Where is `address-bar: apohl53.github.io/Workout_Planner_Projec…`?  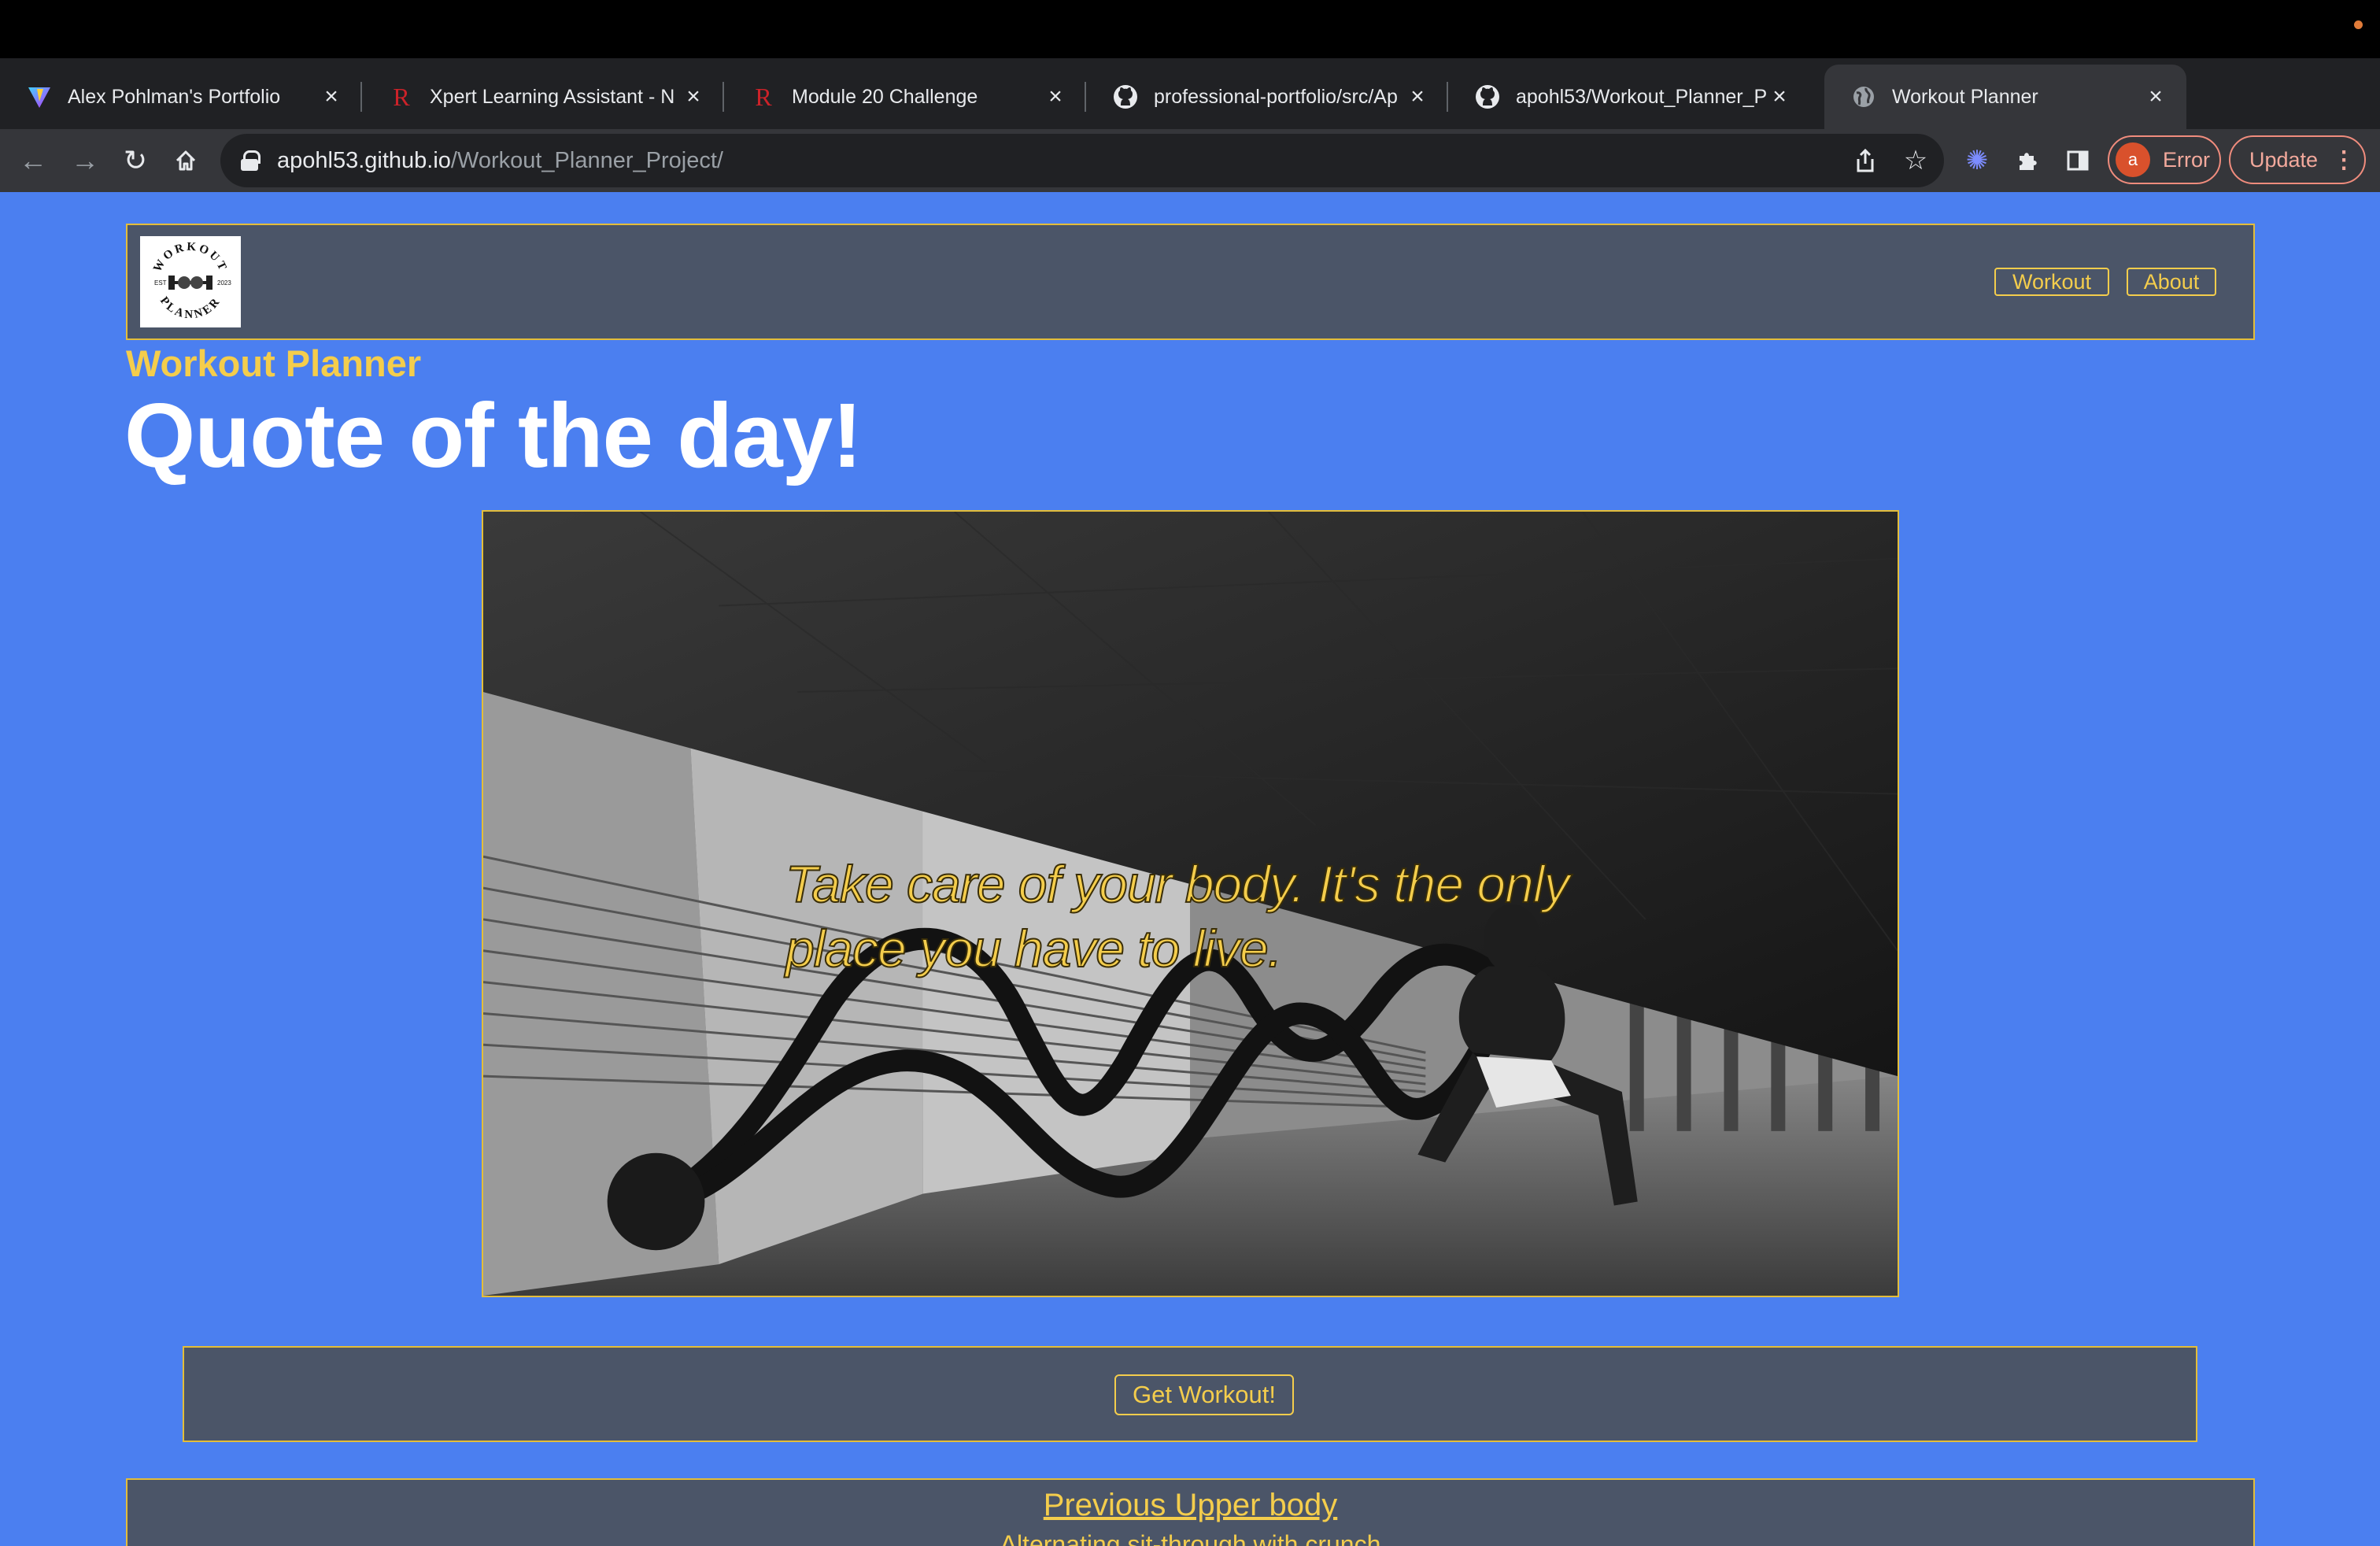 address-bar: apohl53.github.io/Workout_Planner_Projec… is located at coordinates (1082, 160).